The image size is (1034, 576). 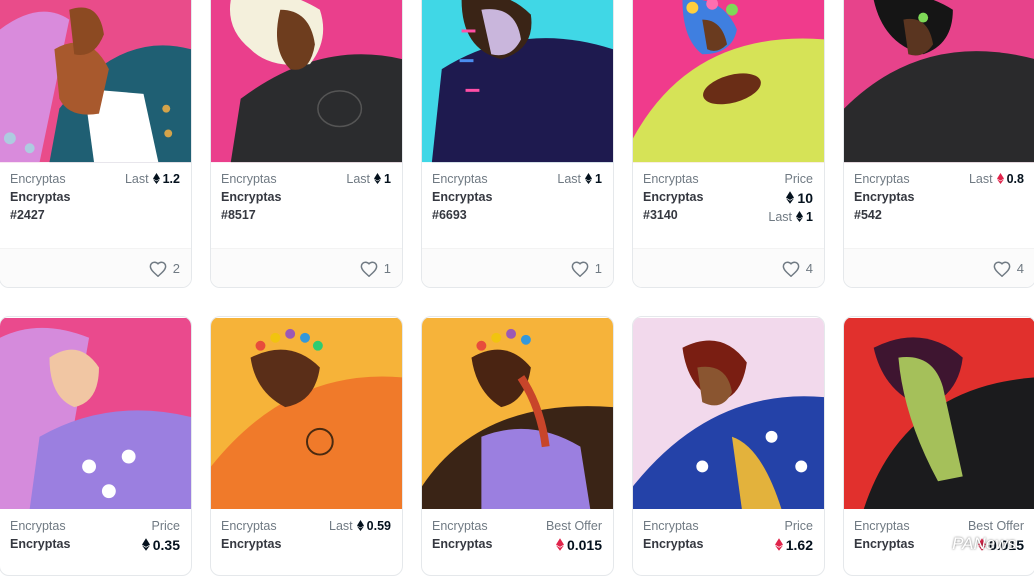 I want to click on price-value: 0.015, so click(x=584, y=545).